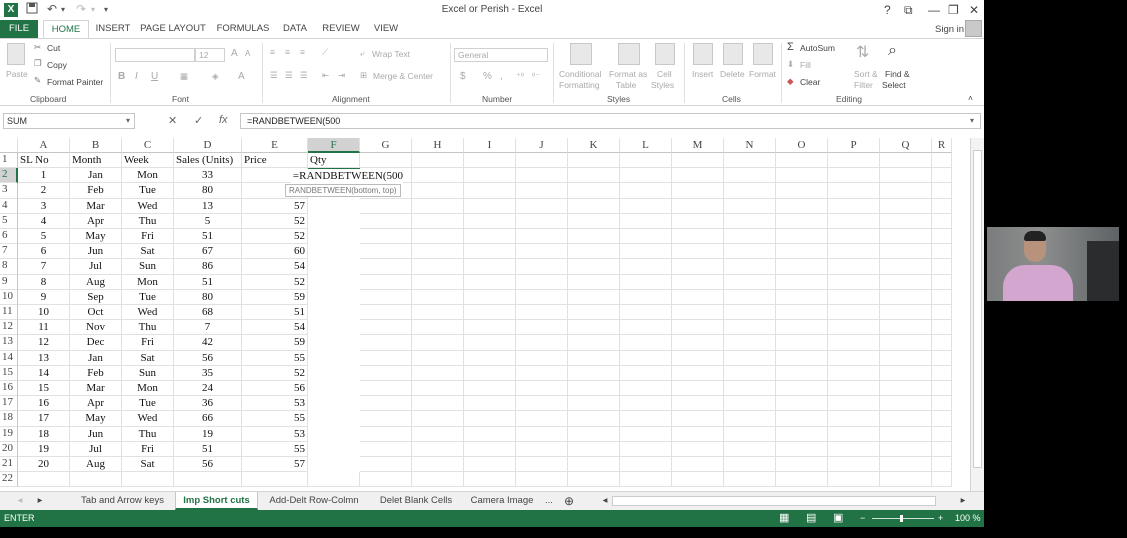 The image size is (1127, 538). I want to click on table-cell: 42, so click(208, 343).